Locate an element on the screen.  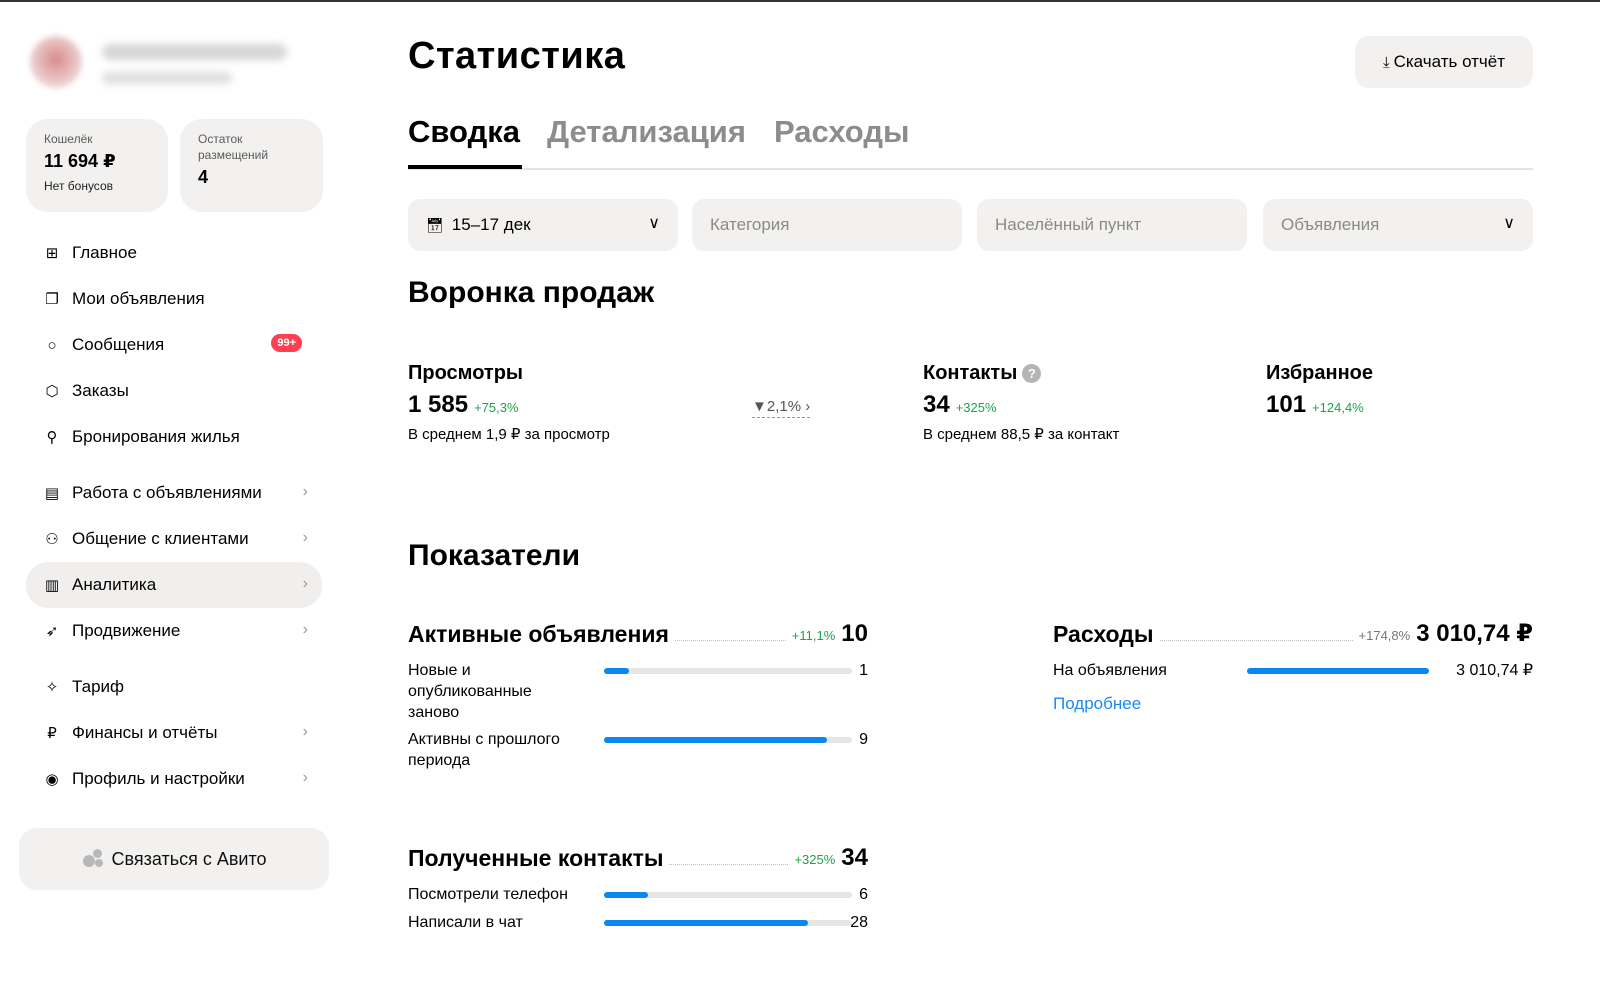
grid-icon: ⊞ is located at coordinates (52, 253).